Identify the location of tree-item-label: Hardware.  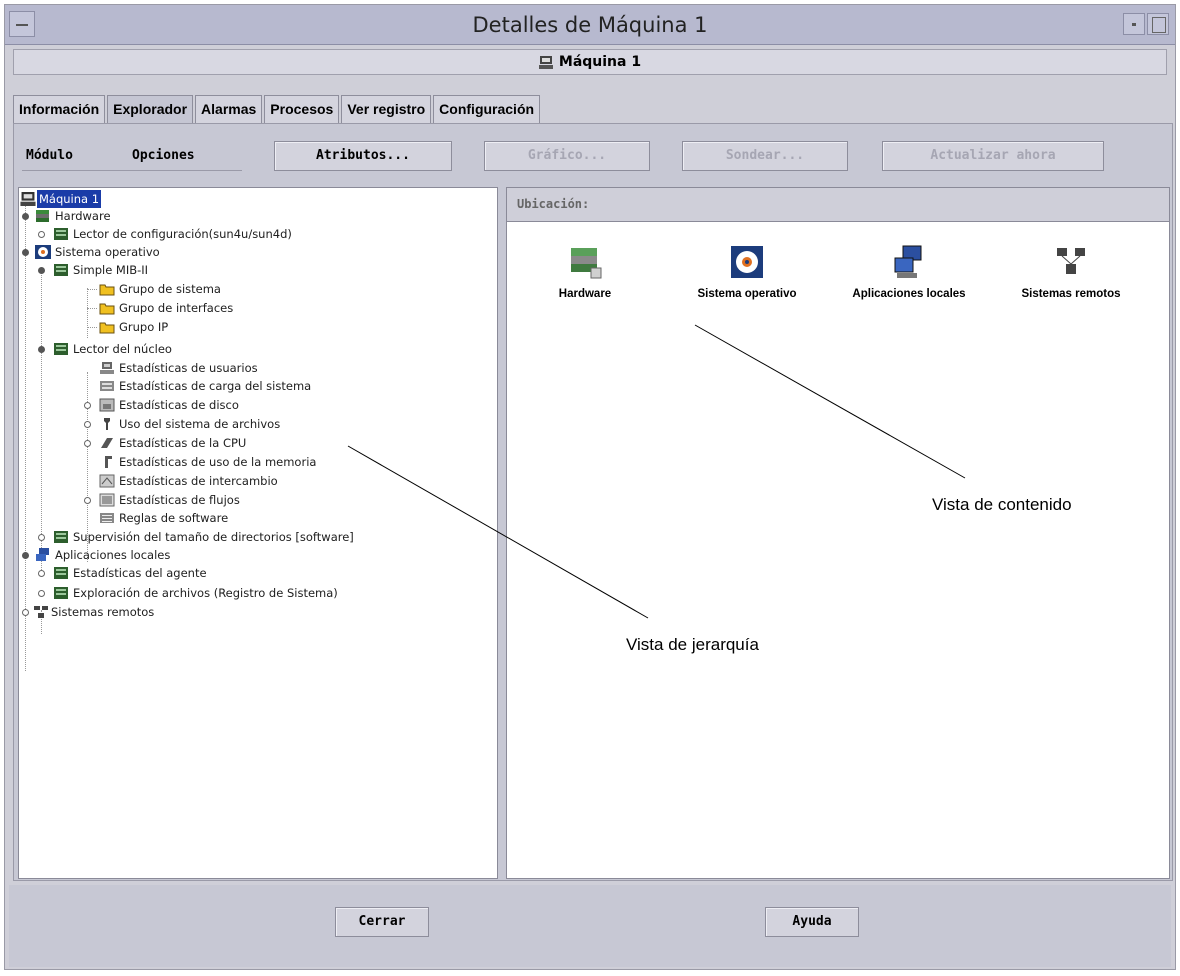
(83, 216).